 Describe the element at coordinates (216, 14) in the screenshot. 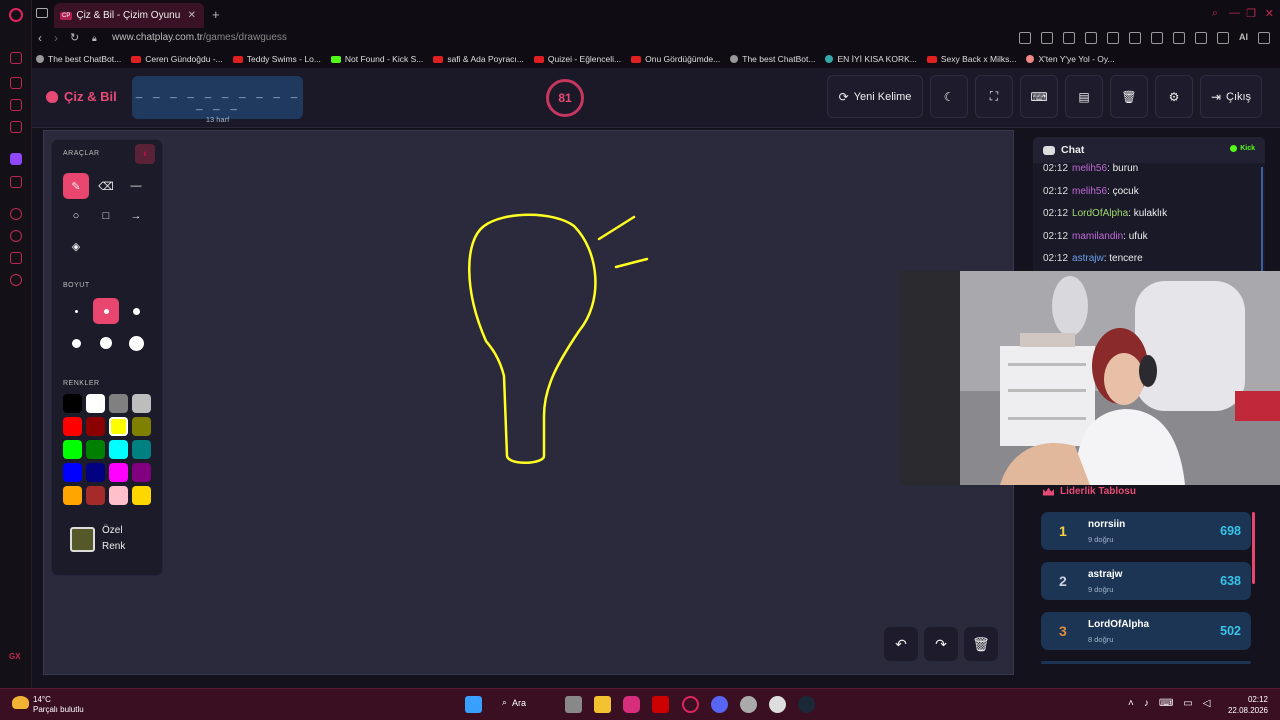

I see `new-tab-icon: +` at that location.